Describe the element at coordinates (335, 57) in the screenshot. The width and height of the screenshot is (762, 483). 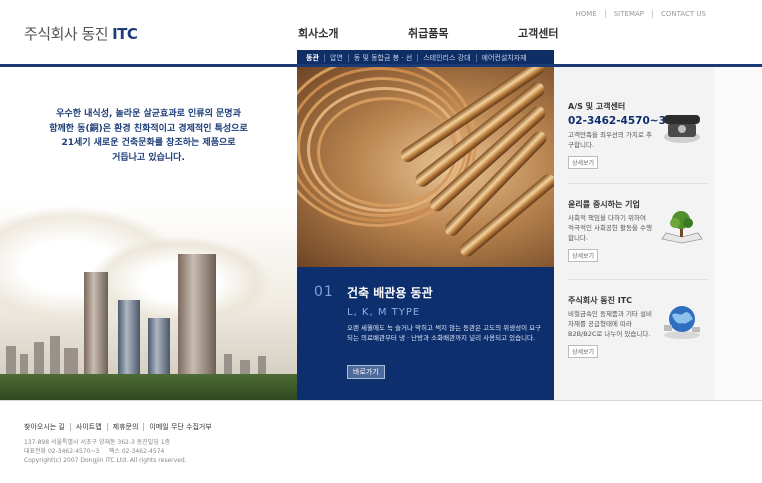
I see `subnav-item-rolling: 압연` at that location.